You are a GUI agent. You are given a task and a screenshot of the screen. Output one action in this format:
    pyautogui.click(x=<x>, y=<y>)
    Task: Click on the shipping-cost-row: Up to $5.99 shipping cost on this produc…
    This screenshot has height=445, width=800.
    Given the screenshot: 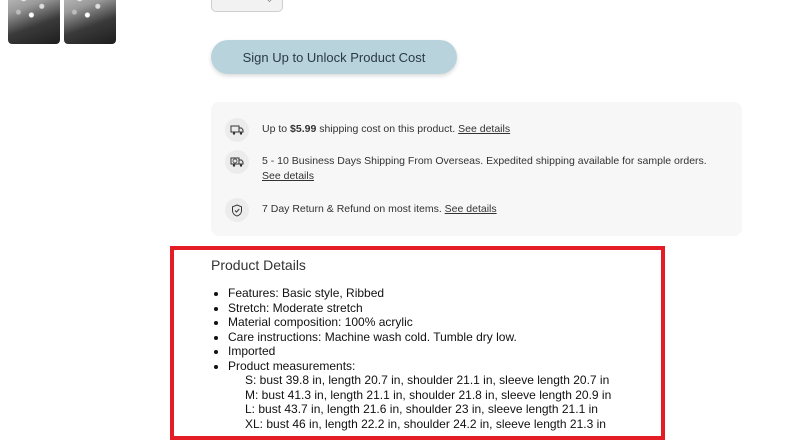 What is the action you would take?
    pyautogui.click(x=476, y=130)
    